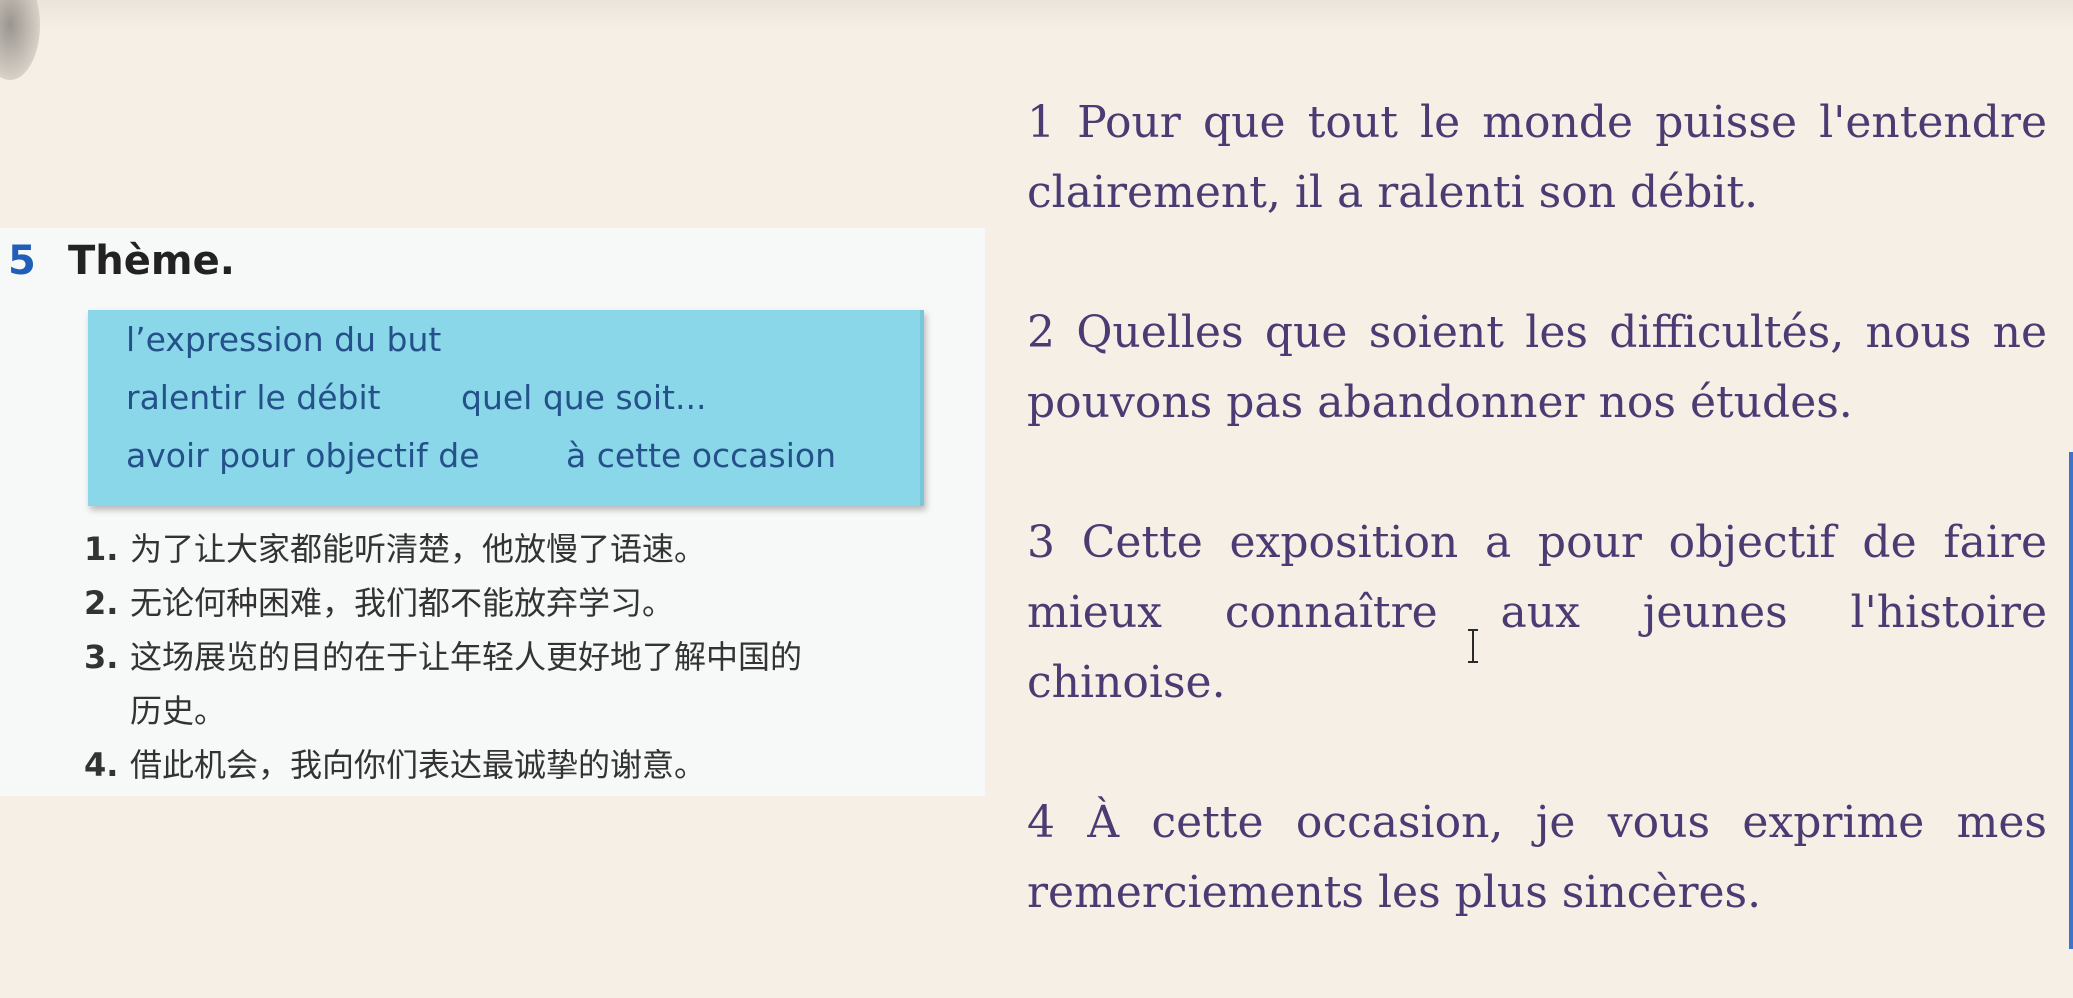  Describe the element at coordinates (101, 765) in the screenshot. I see `list-item-number: 4.` at that location.